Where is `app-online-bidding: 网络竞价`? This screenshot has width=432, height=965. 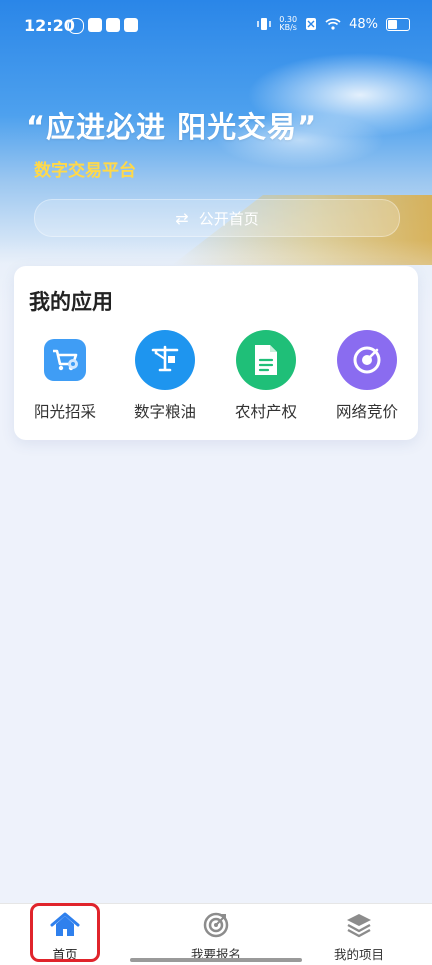 app-online-bidding: 网络竞价 is located at coordinates (367, 376).